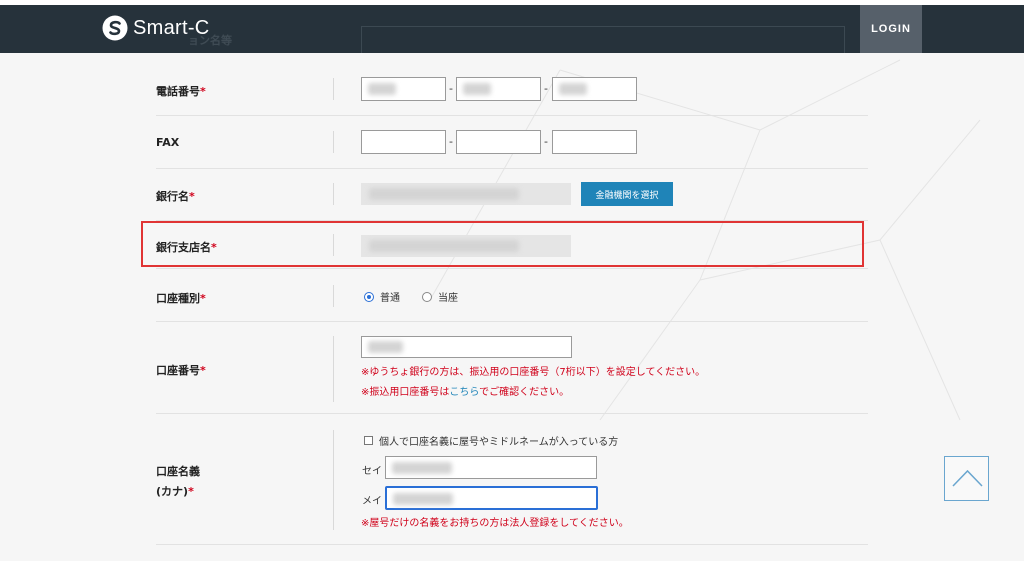 The image size is (1024, 561). What do you see at coordinates (495, 523) in the screenshot?
I see `account-name-note: ※屋号だけの名義をお持ちの方は法人登録をしてください。` at bounding box center [495, 523].